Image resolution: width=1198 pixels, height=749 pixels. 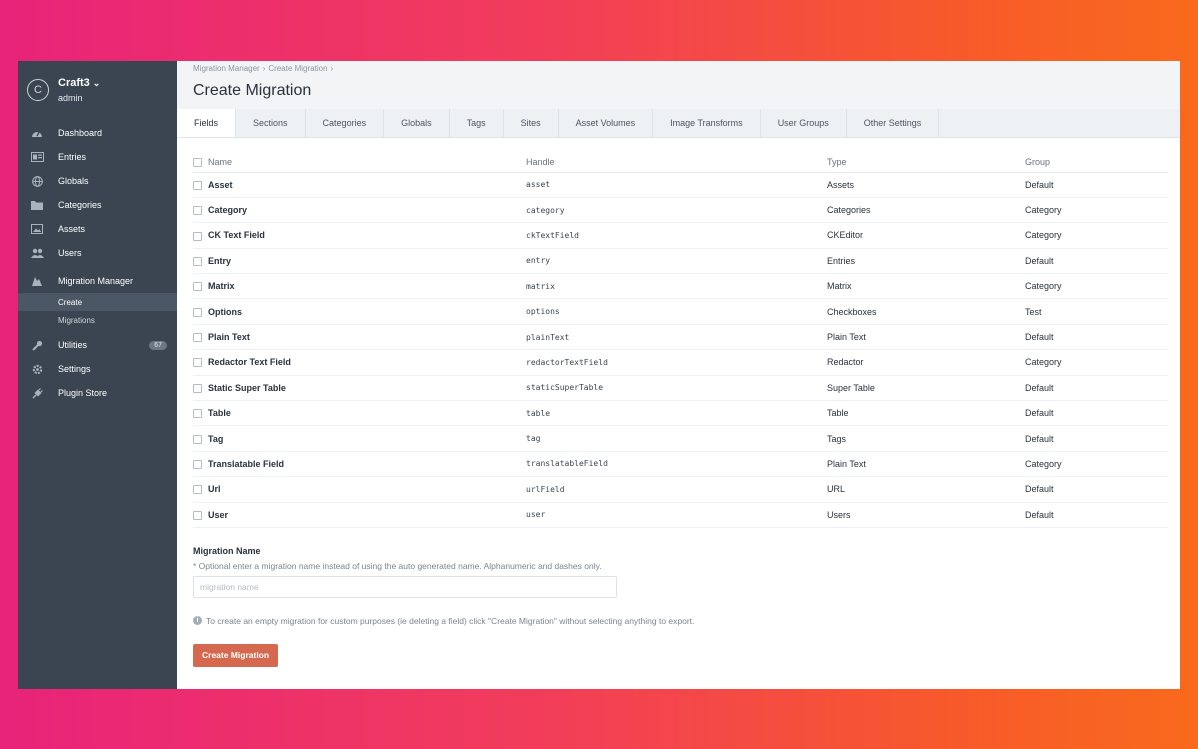 I want to click on subnav-item-create: Create, so click(x=97, y=302).